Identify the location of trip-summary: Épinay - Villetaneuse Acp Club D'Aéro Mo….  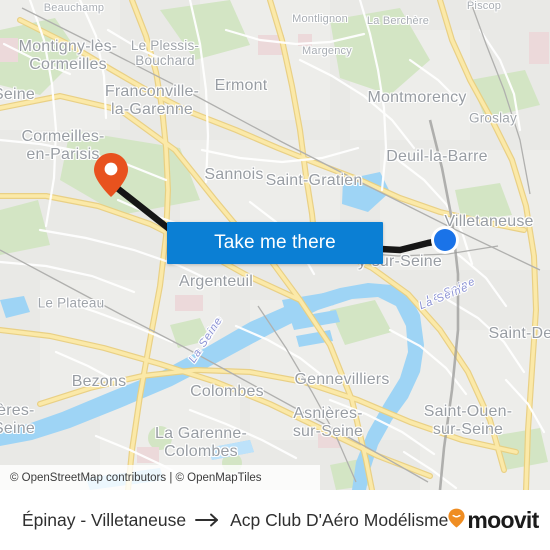
(235, 520).